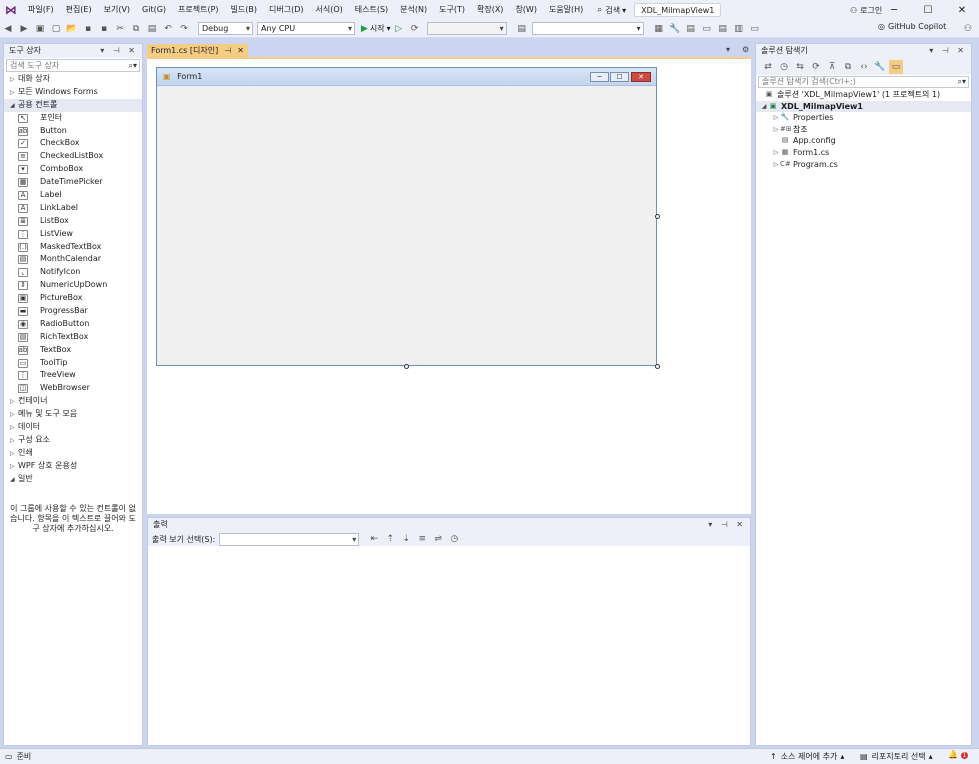 The height and width of the screenshot is (764, 979). What do you see at coordinates (522, 29) in the screenshot?
I see `find-icon: ▤` at bounding box center [522, 29].